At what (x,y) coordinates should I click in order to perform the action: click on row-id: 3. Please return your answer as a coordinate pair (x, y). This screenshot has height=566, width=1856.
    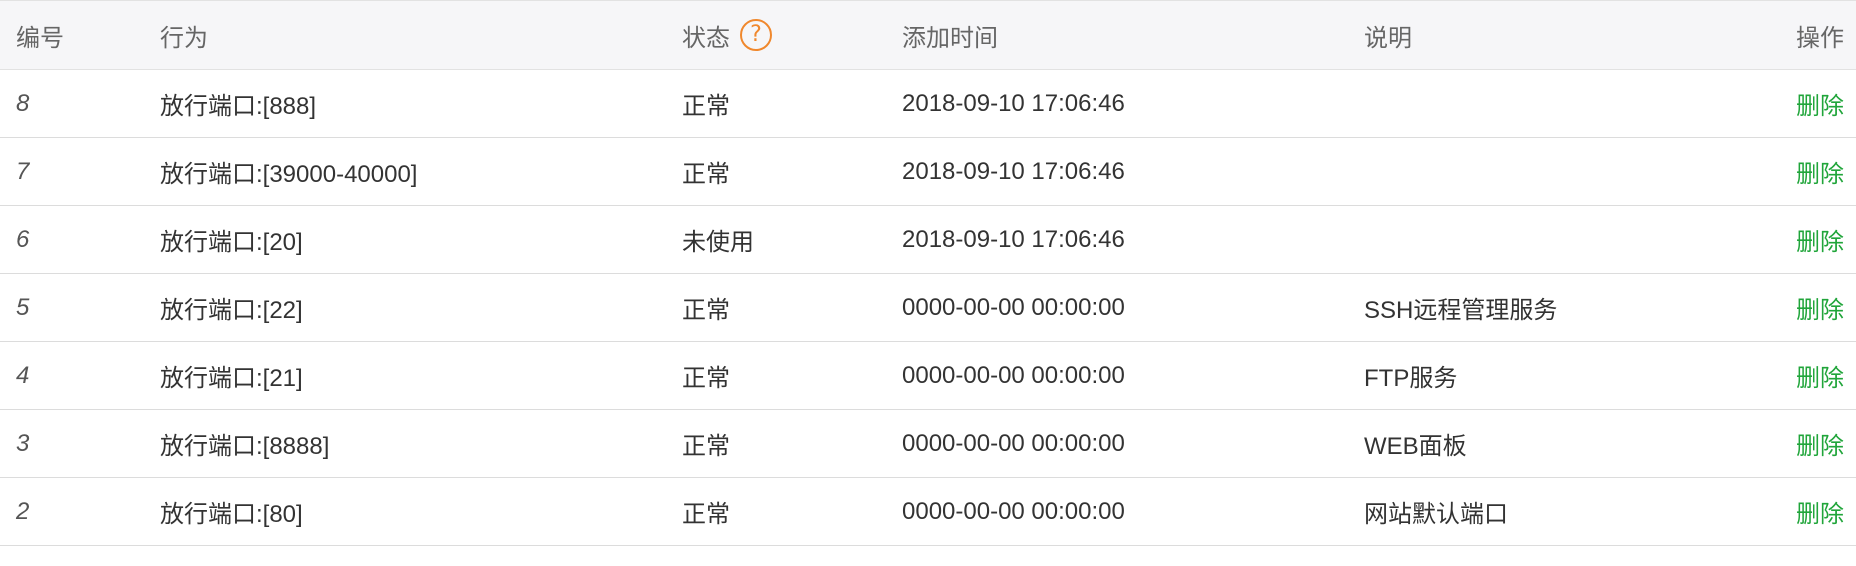
    Looking at the image, I should click on (23, 443).